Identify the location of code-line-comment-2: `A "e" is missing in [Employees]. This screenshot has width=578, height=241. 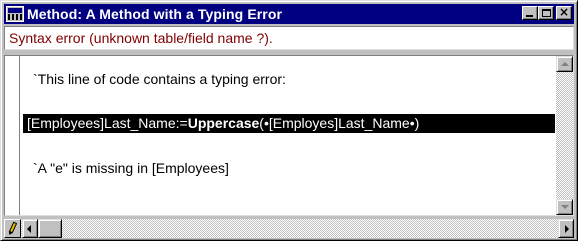
(131, 168).